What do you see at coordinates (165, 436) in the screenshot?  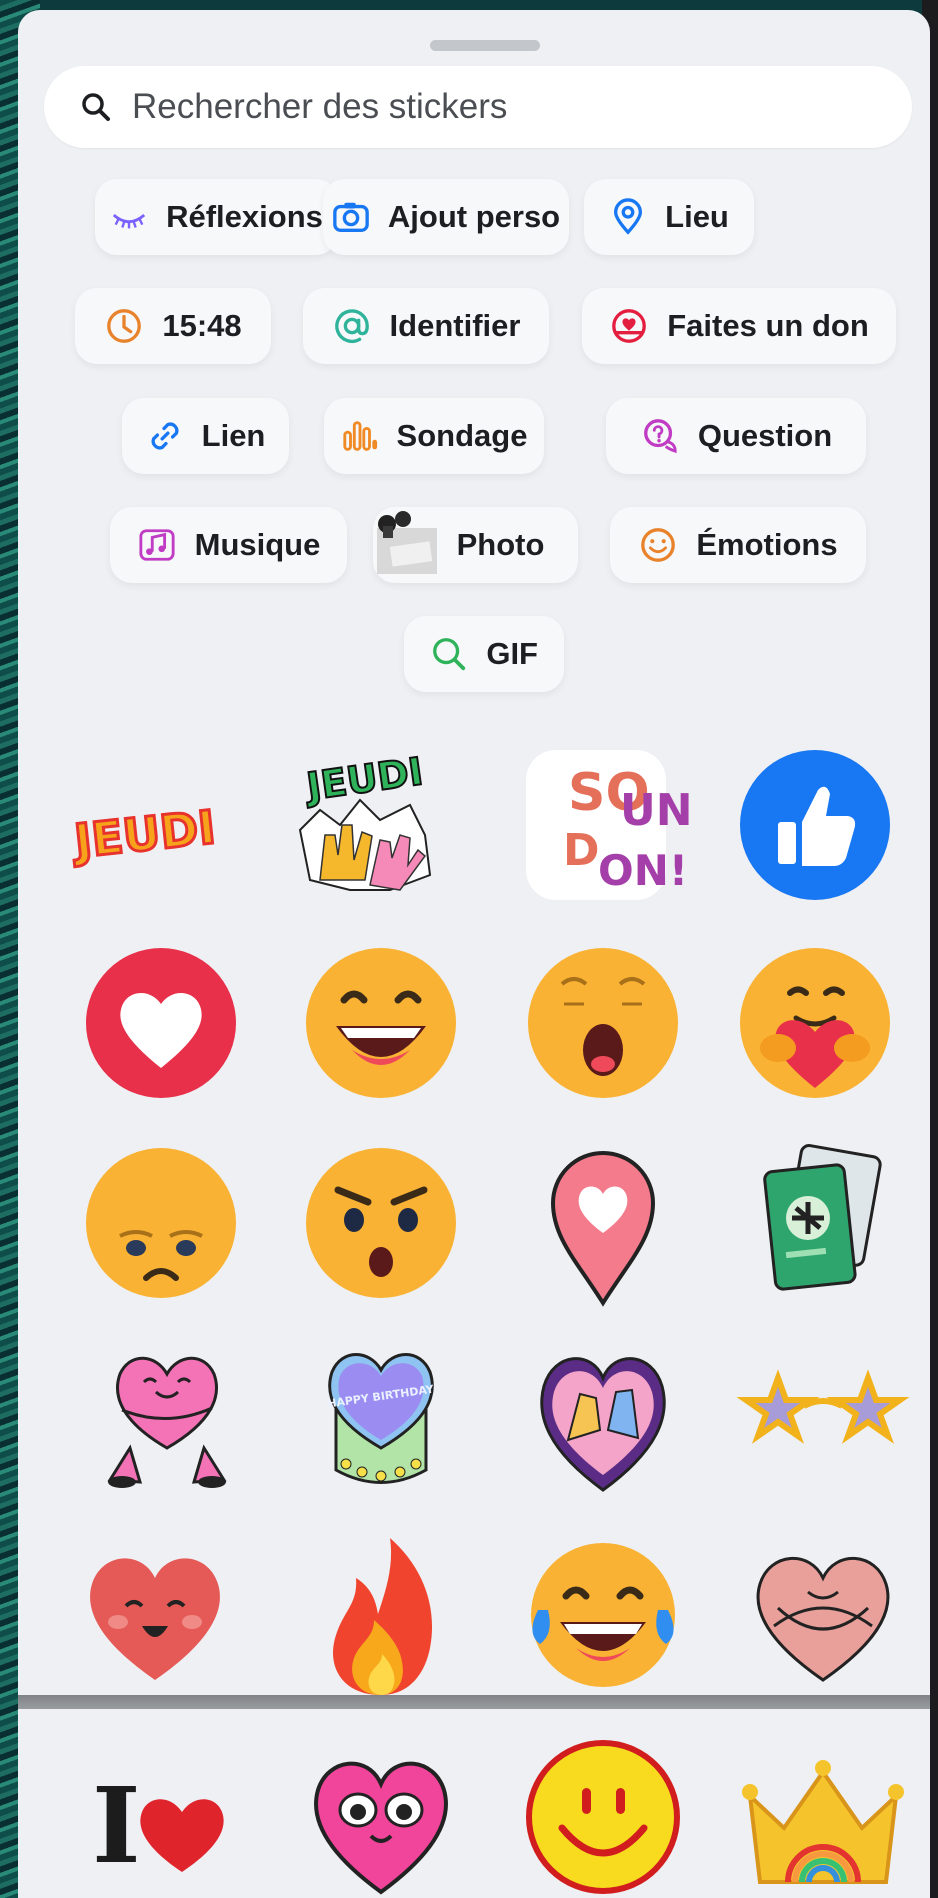 I see `link-icon` at bounding box center [165, 436].